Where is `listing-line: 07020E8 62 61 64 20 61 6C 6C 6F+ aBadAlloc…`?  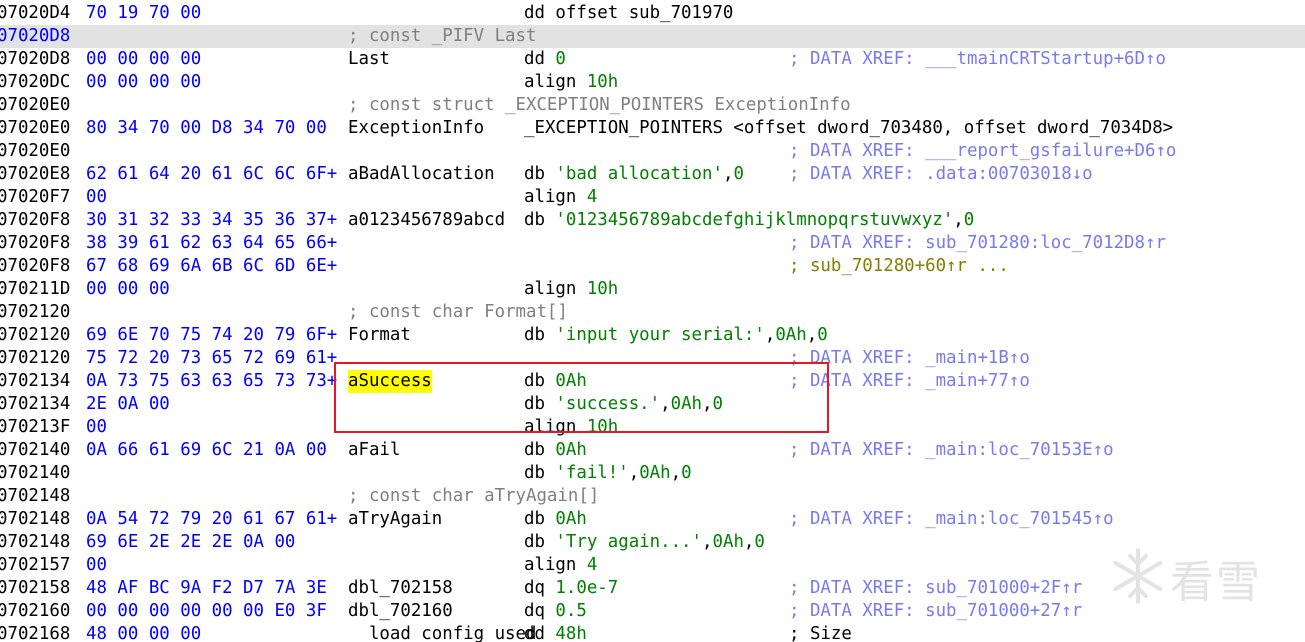
listing-line: 07020E8 62 61 64 20 61 6C 6C 6F+ aBadAlloc… is located at coordinates (652, 174).